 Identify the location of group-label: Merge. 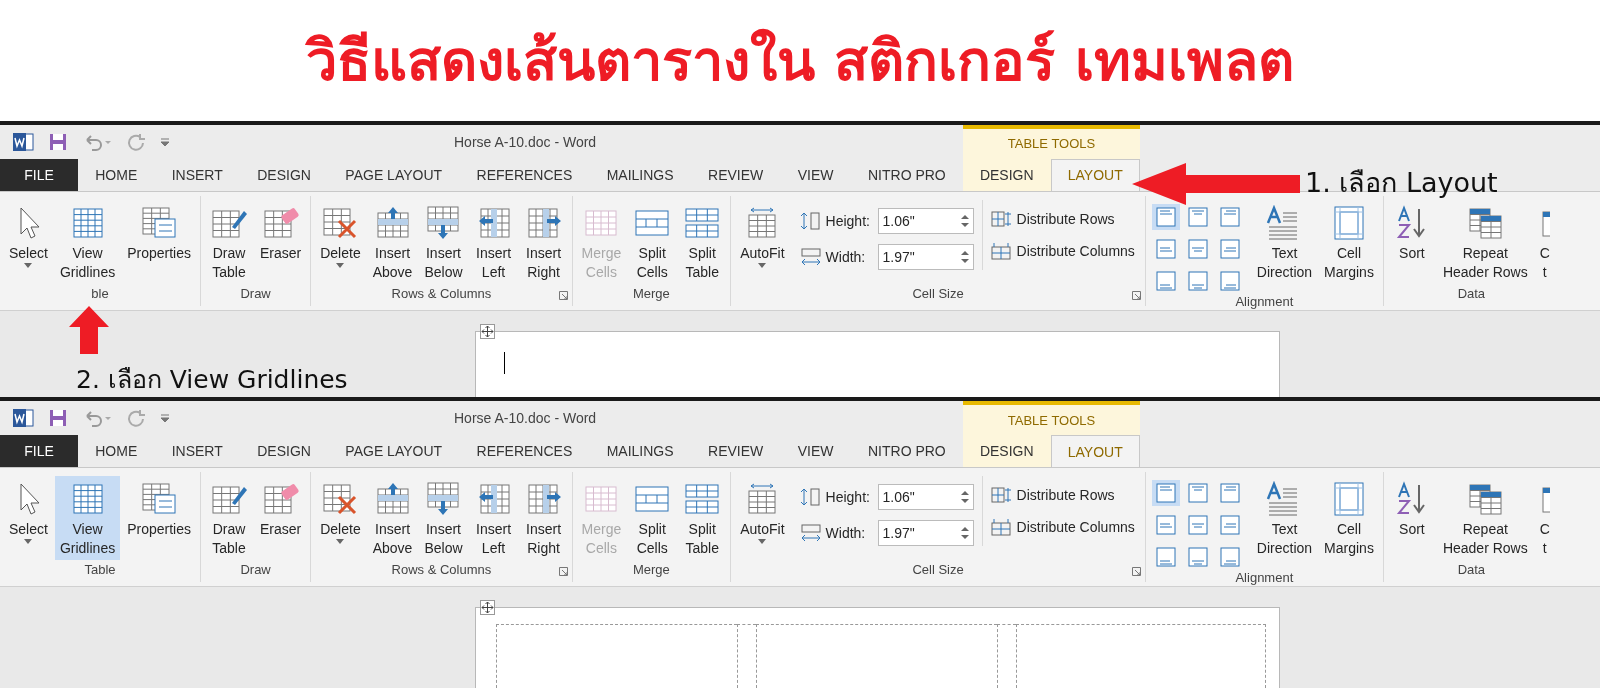
(651, 294).